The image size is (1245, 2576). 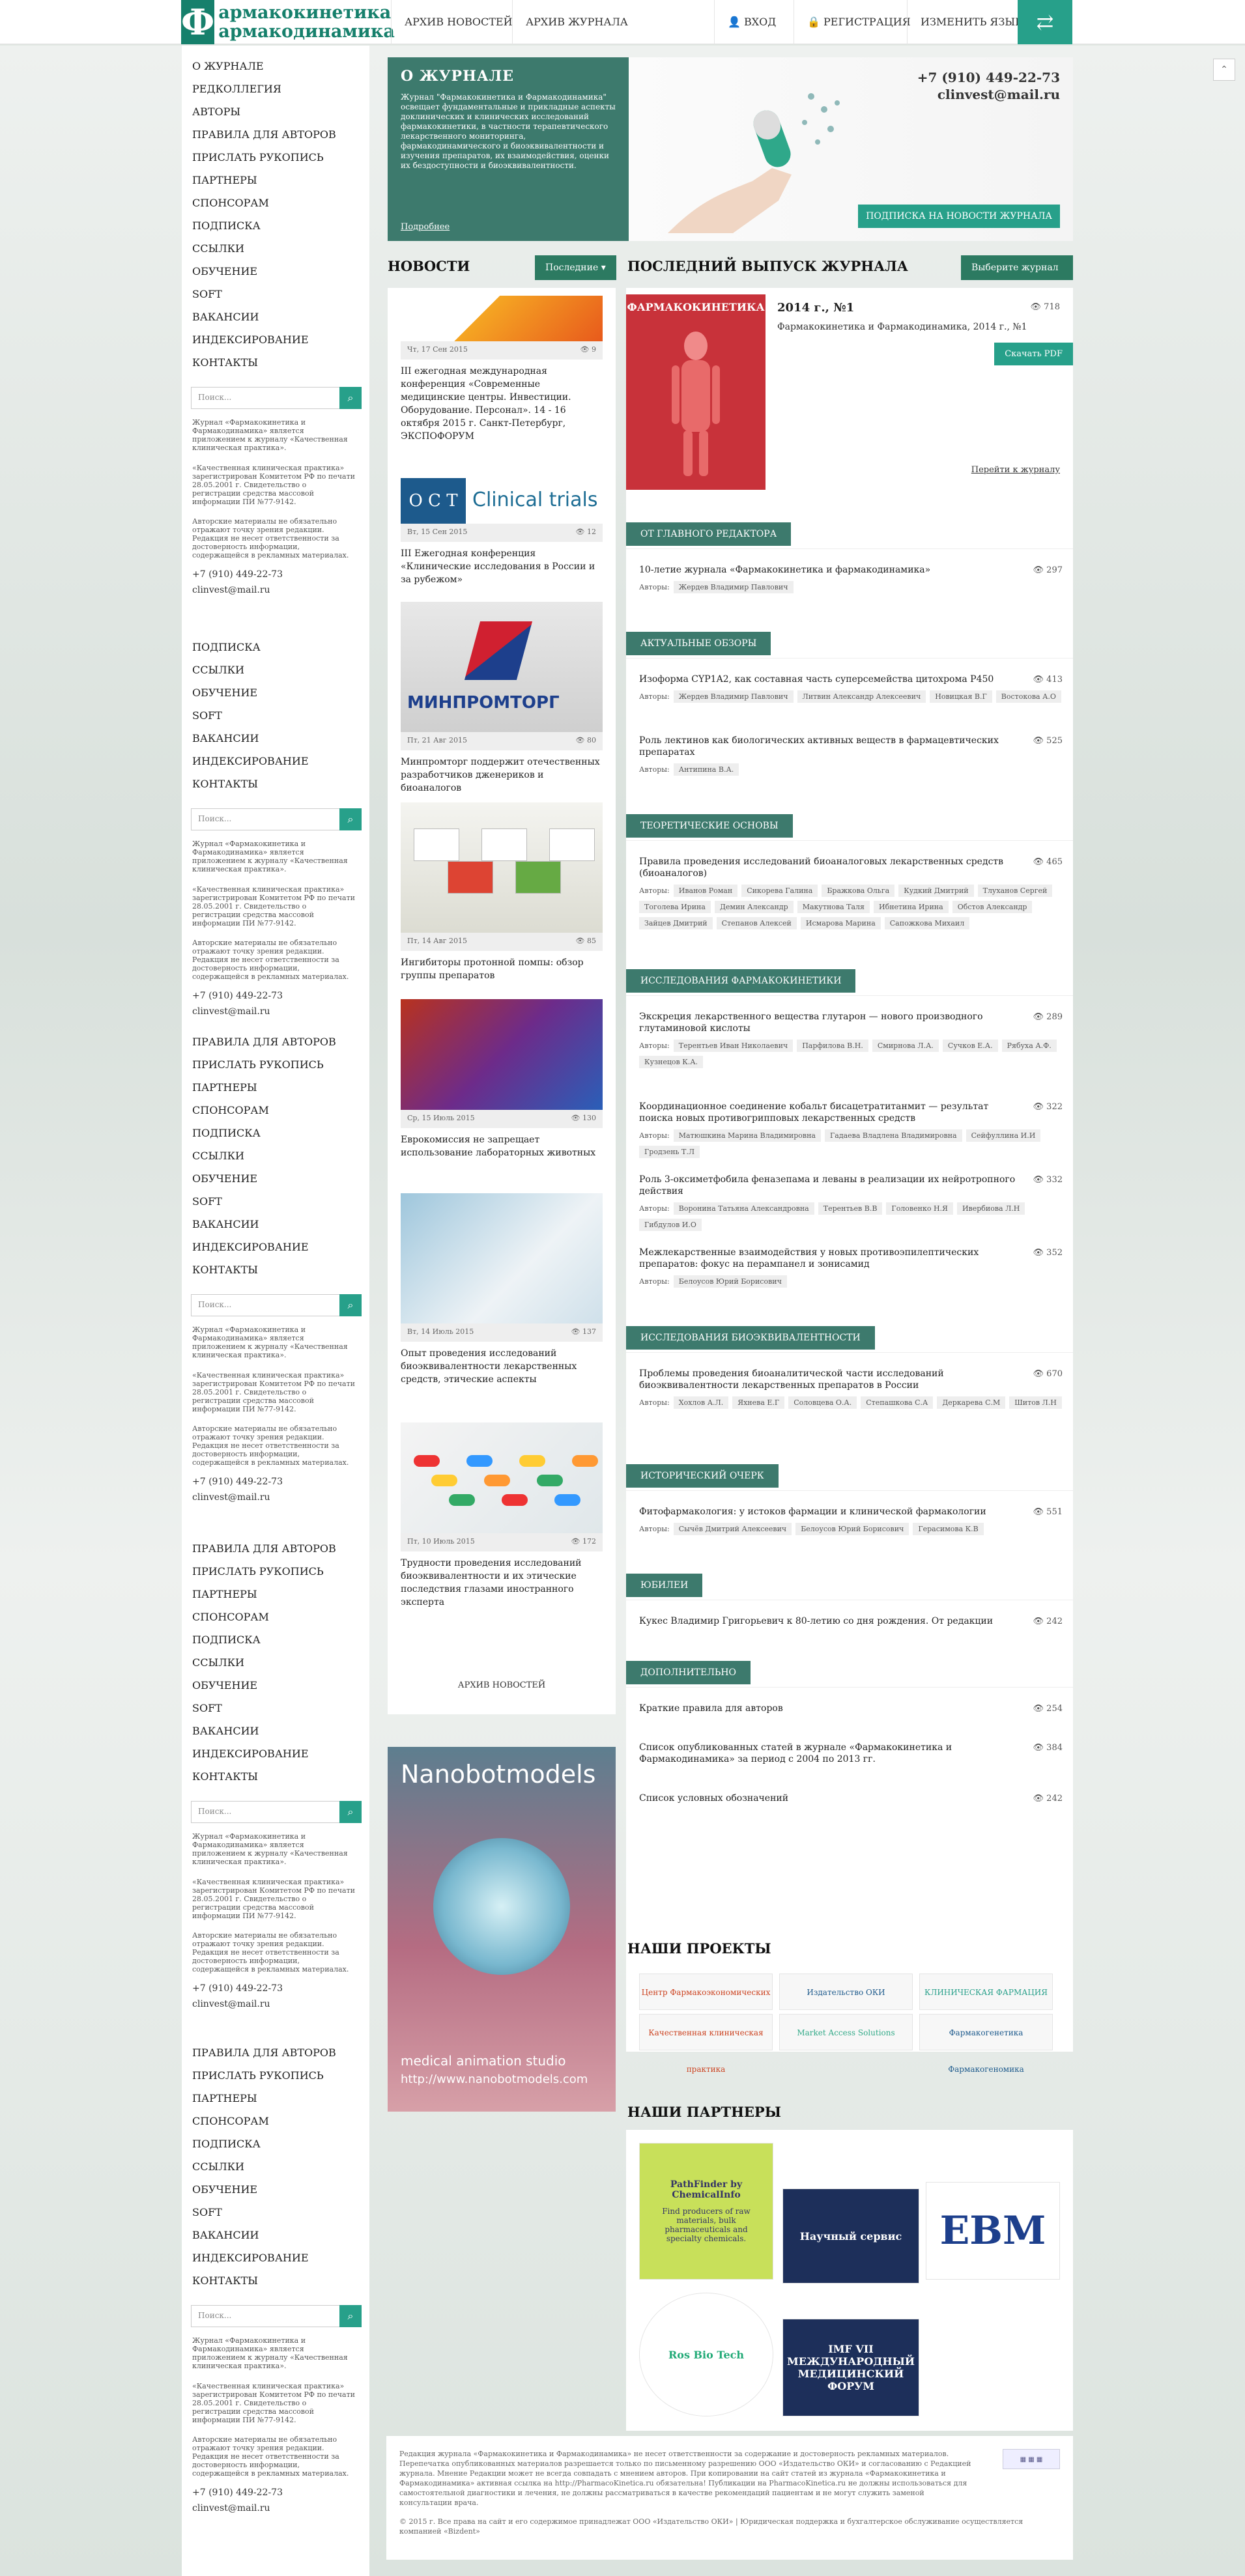 I want to click on author-chip: Востокова А.О, so click(x=1028, y=696).